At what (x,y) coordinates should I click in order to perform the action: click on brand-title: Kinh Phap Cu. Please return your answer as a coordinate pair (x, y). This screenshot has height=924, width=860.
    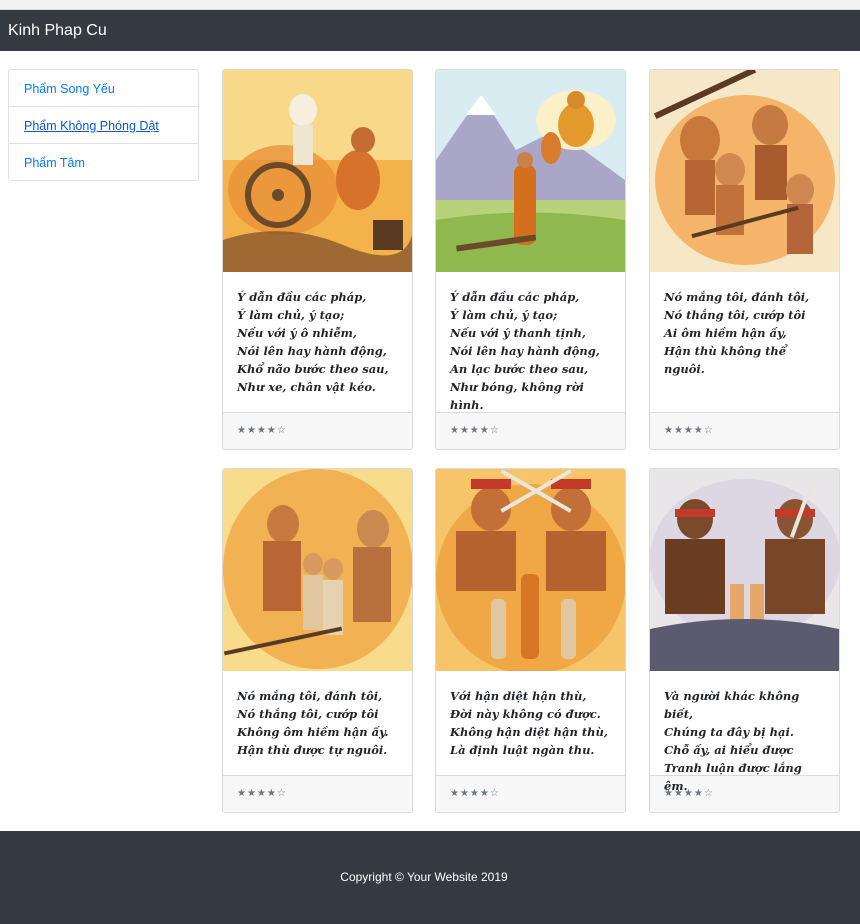
    Looking at the image, I should click on (57, 31).